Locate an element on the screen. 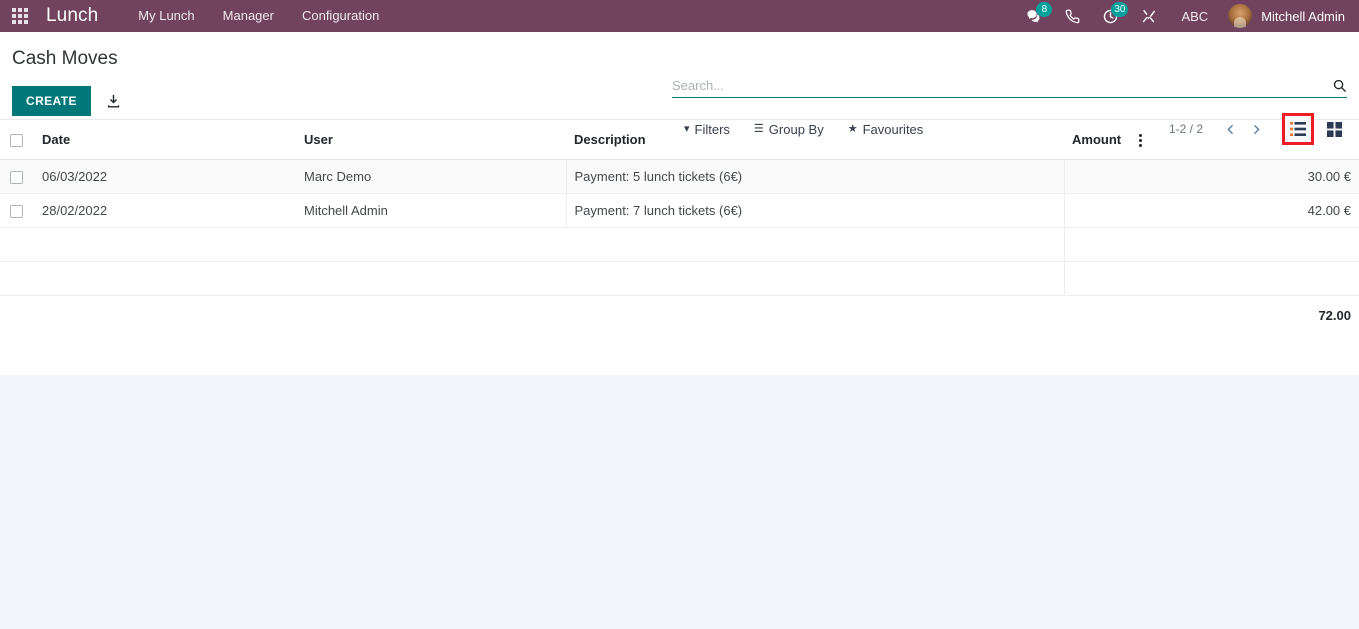 This screenshot has height=629, width=1359. group-by-label: Group By is located at coordinates (796, 129).